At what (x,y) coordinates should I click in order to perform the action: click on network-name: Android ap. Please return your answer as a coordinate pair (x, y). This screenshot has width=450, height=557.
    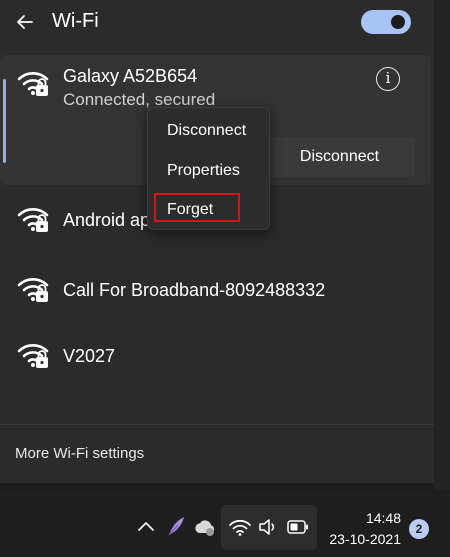
    Looking at the image, I should click on (107, 220).